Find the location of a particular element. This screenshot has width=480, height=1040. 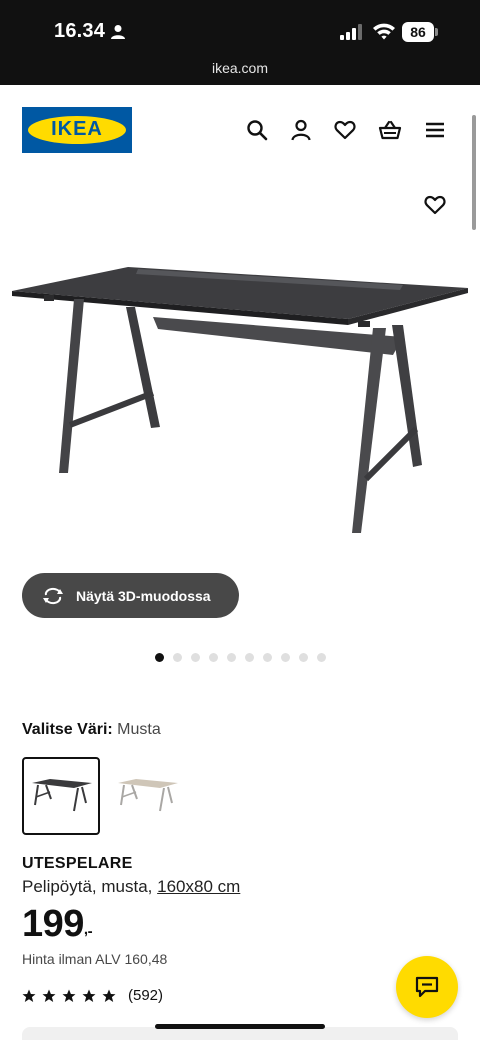

wifi-icon is located at coordinates (384, 31).